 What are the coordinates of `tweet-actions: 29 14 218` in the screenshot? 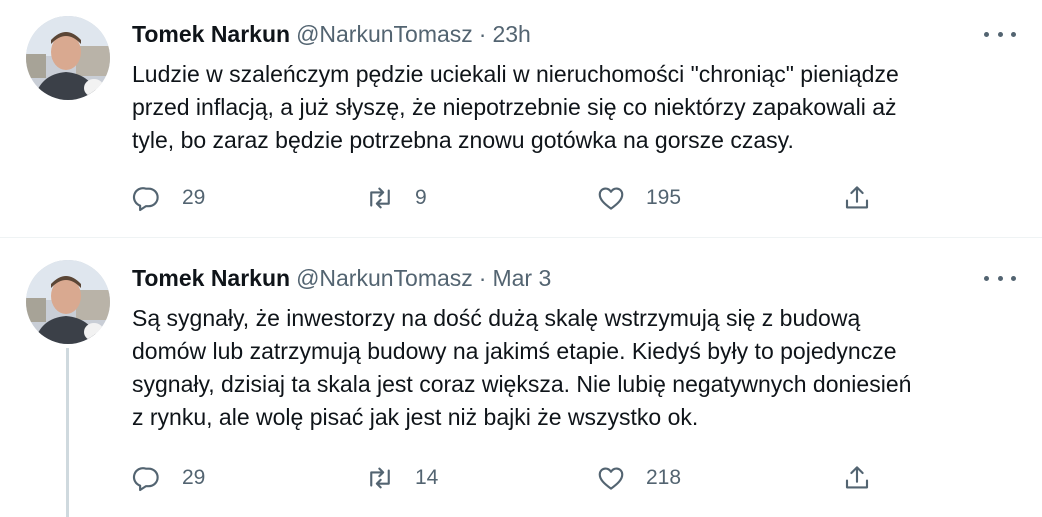 It's located at (521, 478).